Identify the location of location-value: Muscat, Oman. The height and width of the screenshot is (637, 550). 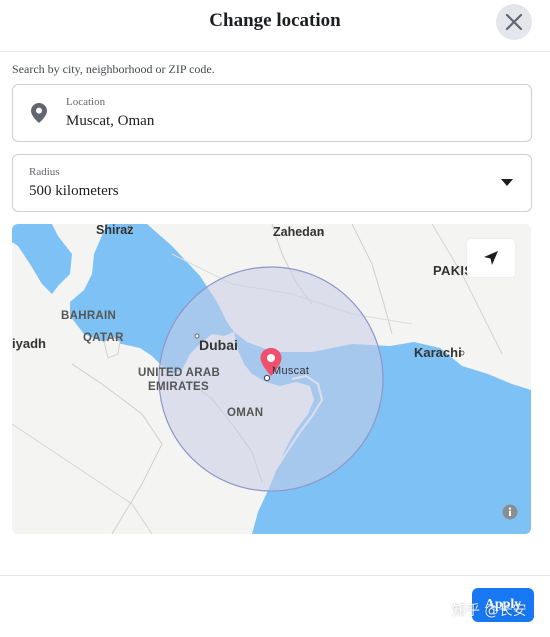
(110, 121).